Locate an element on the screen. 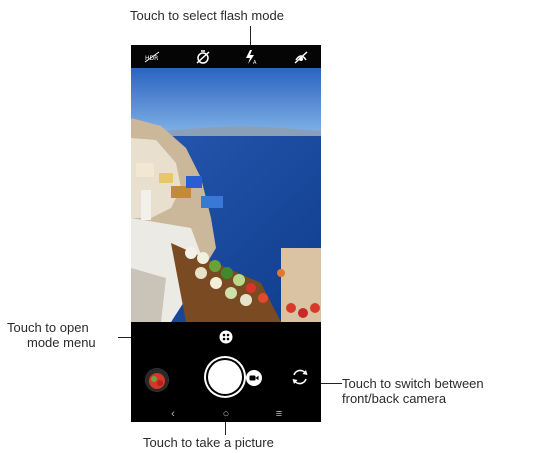  video-camera-icon is located at coordinates (254, 378).